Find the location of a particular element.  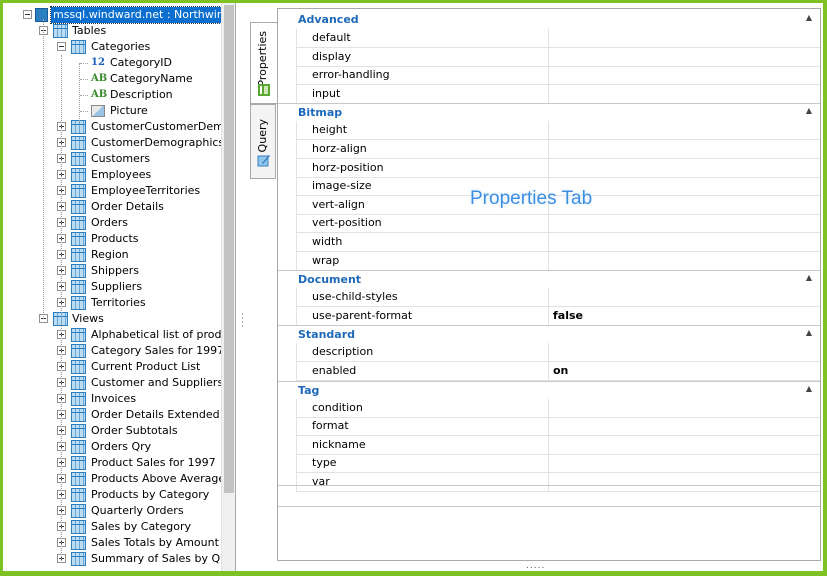

tree-table-node: Customers is located at coordinates (112, 159).